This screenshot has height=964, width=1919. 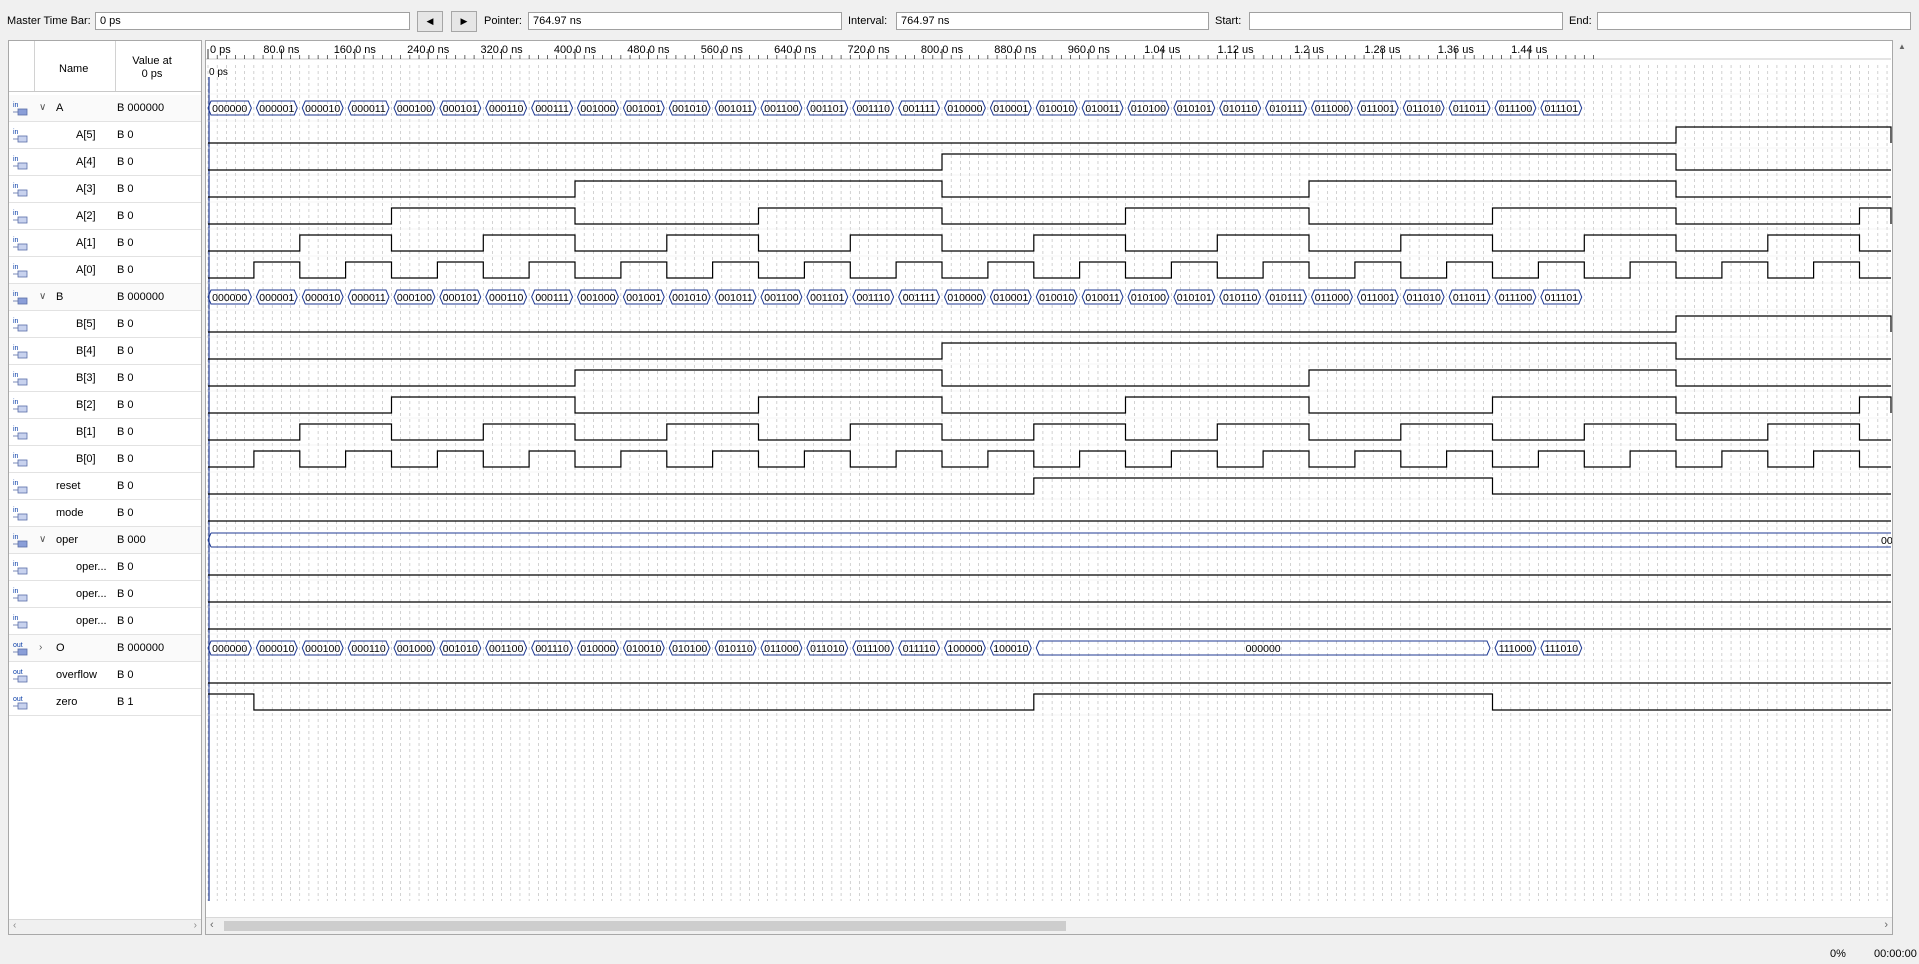 What do you see at coordinates (1050, 324) in the screenshot?
I see `wave-B5` at bounding box center [1050, 324].